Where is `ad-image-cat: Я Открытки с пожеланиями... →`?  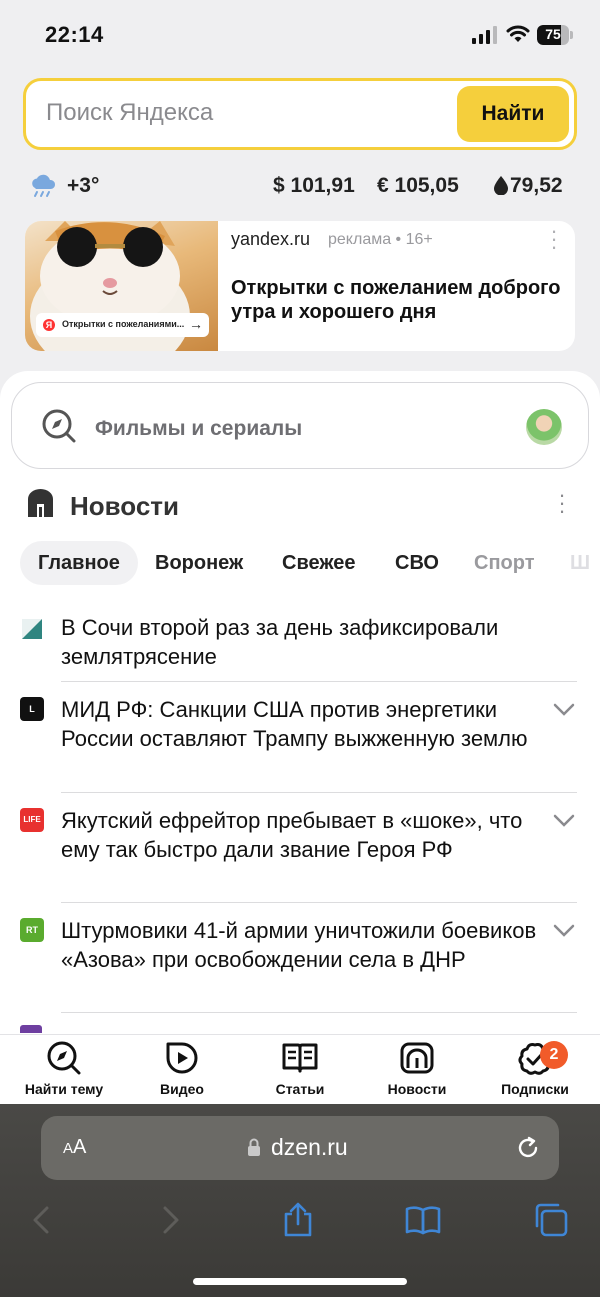 ad-image-cat: Я Открытки с пожеланиями... → is located at coordinates (121, 286).